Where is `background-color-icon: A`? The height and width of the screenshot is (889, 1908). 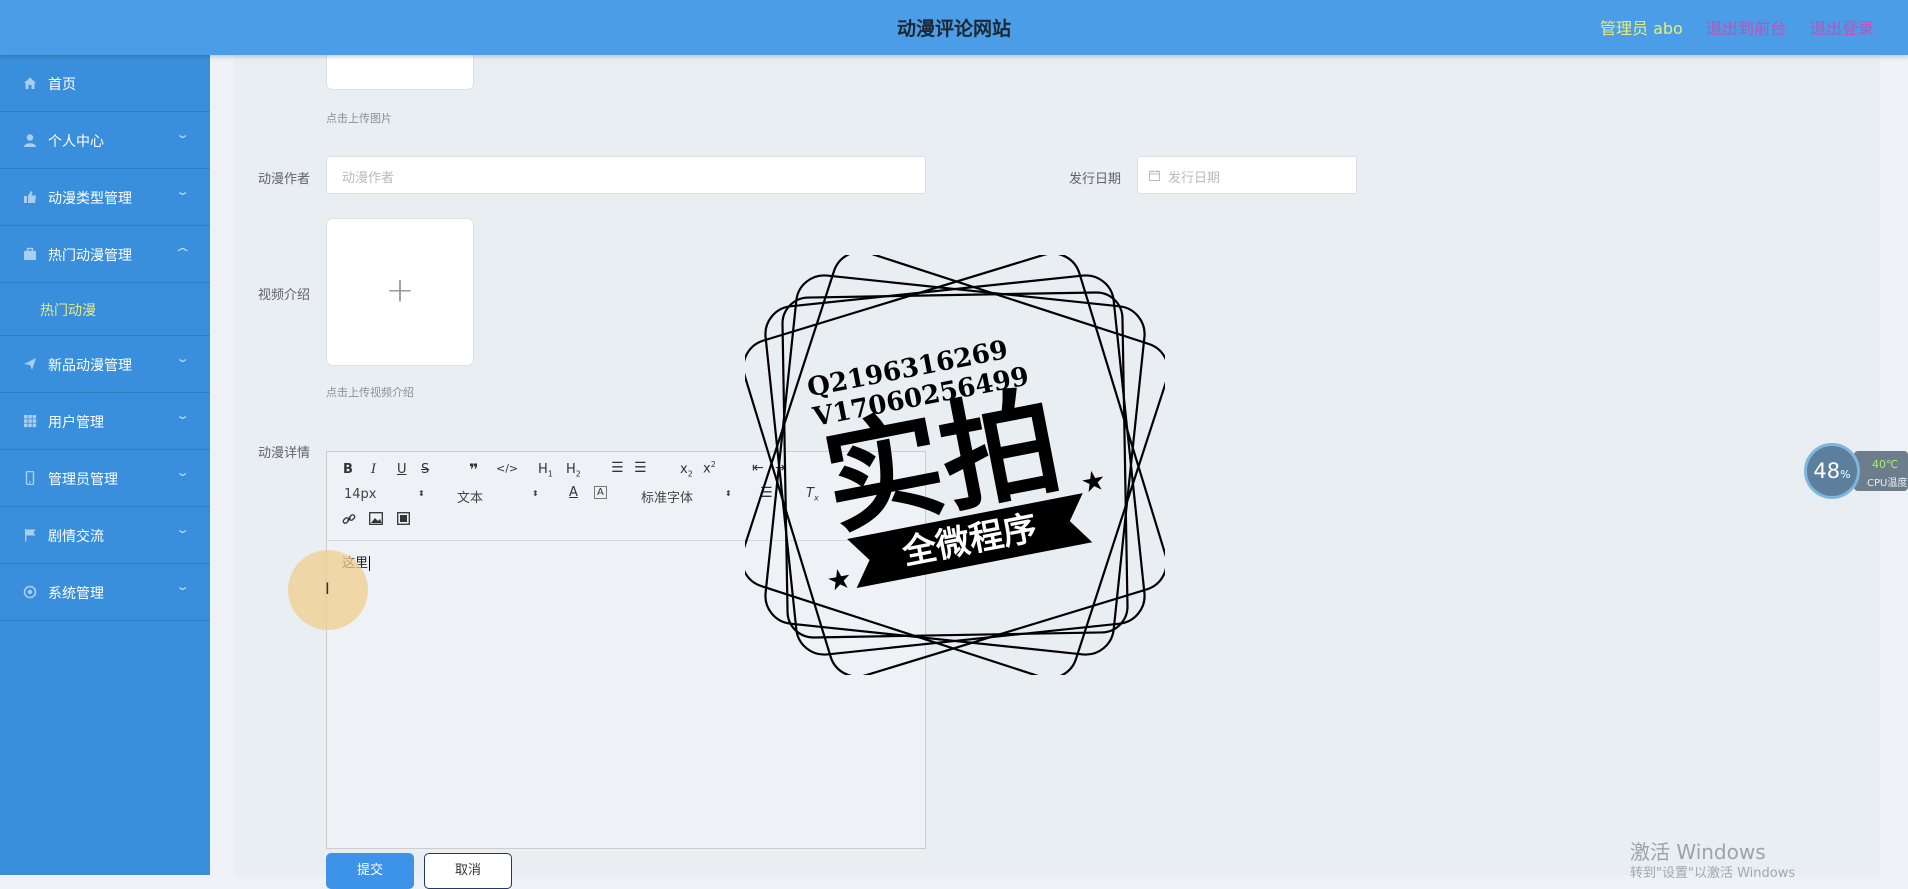 background-color-icon: A is located at coordinates (600, 492).